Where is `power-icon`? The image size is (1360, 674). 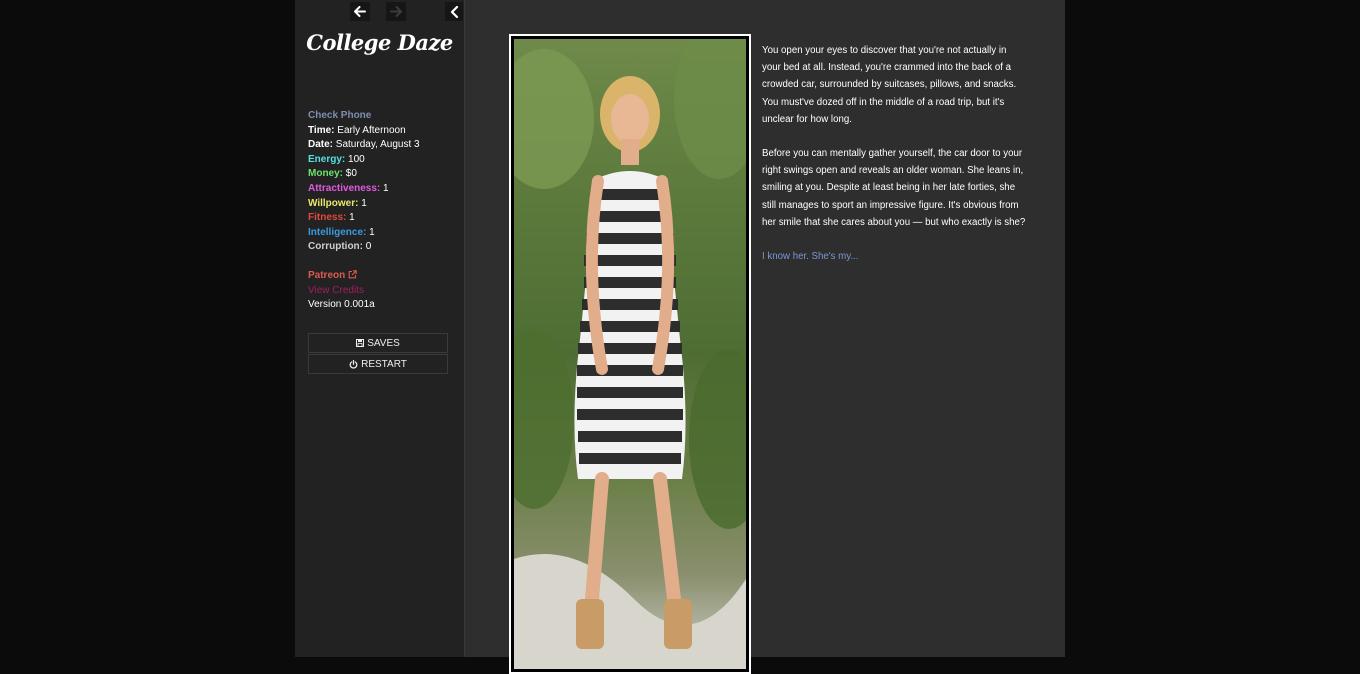
power-icon is located at coordinates (353, 364).